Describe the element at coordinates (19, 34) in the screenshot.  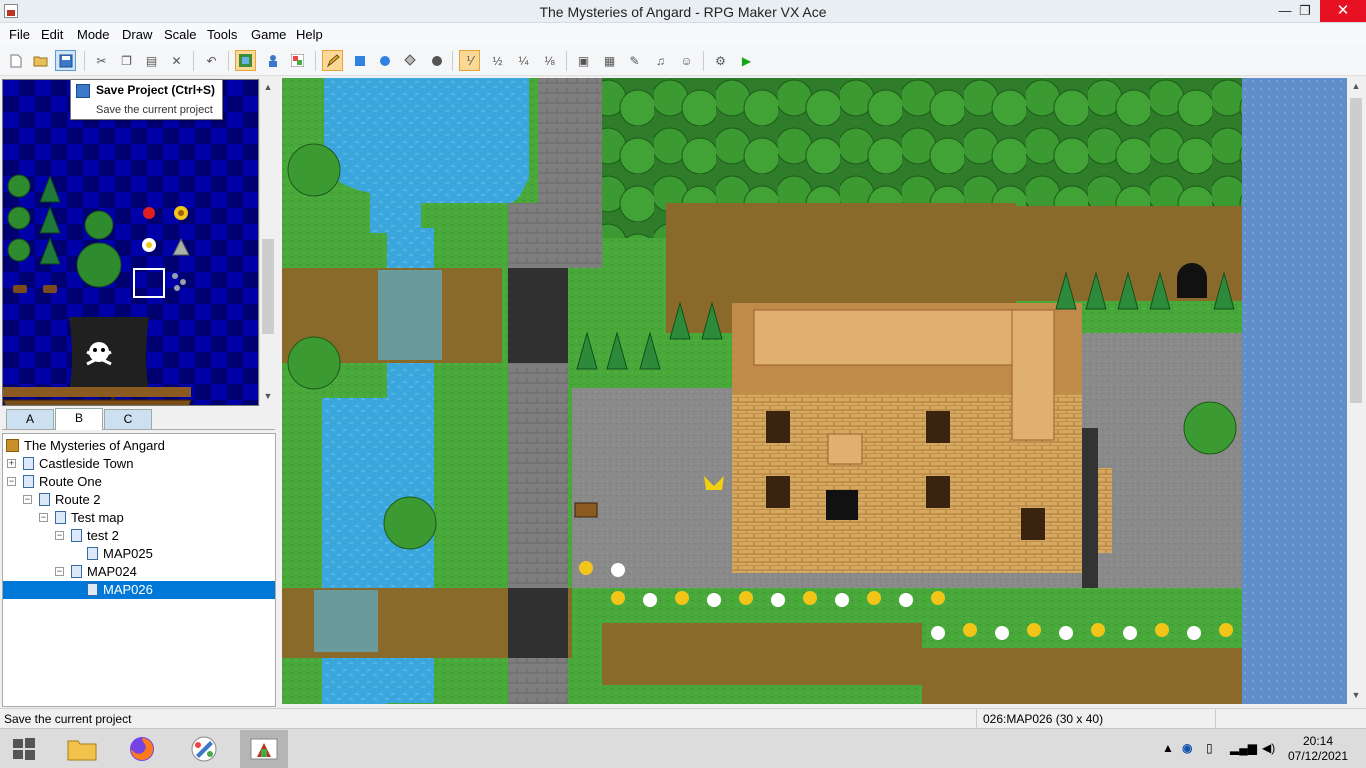
I see `menu-file: File` at that location.